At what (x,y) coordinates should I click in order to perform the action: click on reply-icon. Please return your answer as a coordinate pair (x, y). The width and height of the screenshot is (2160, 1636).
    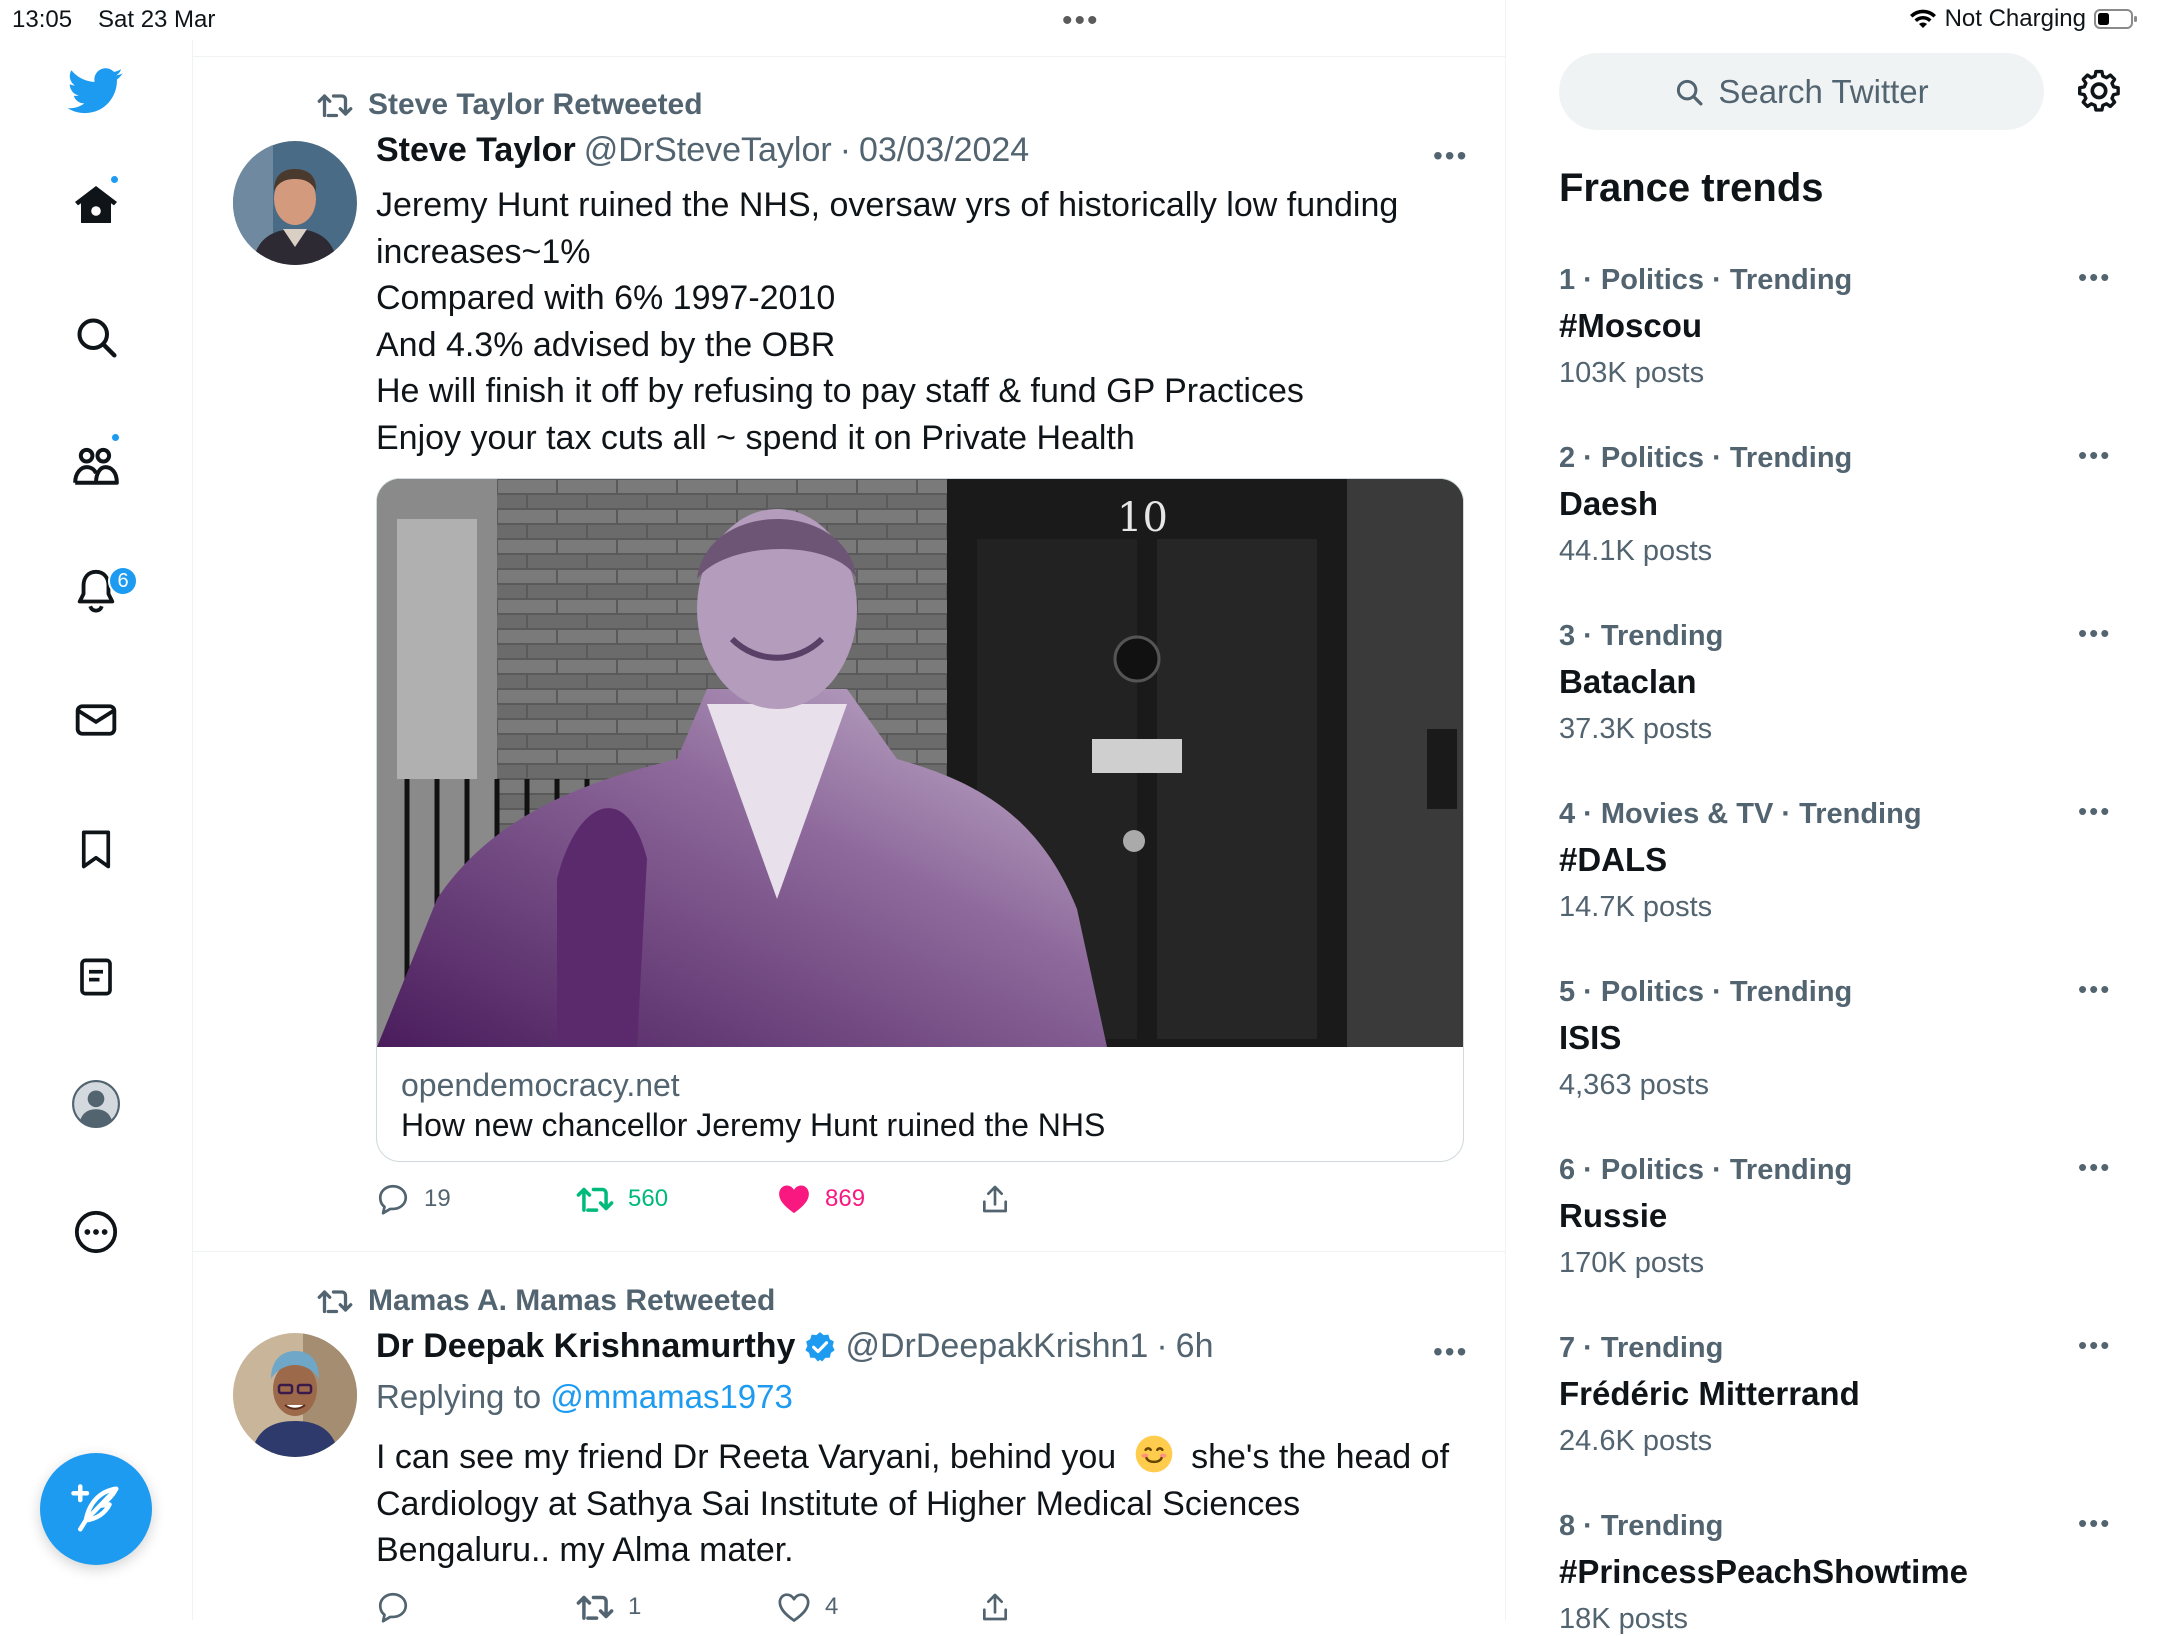
    Looking at the image, I should click on (393, 1199).